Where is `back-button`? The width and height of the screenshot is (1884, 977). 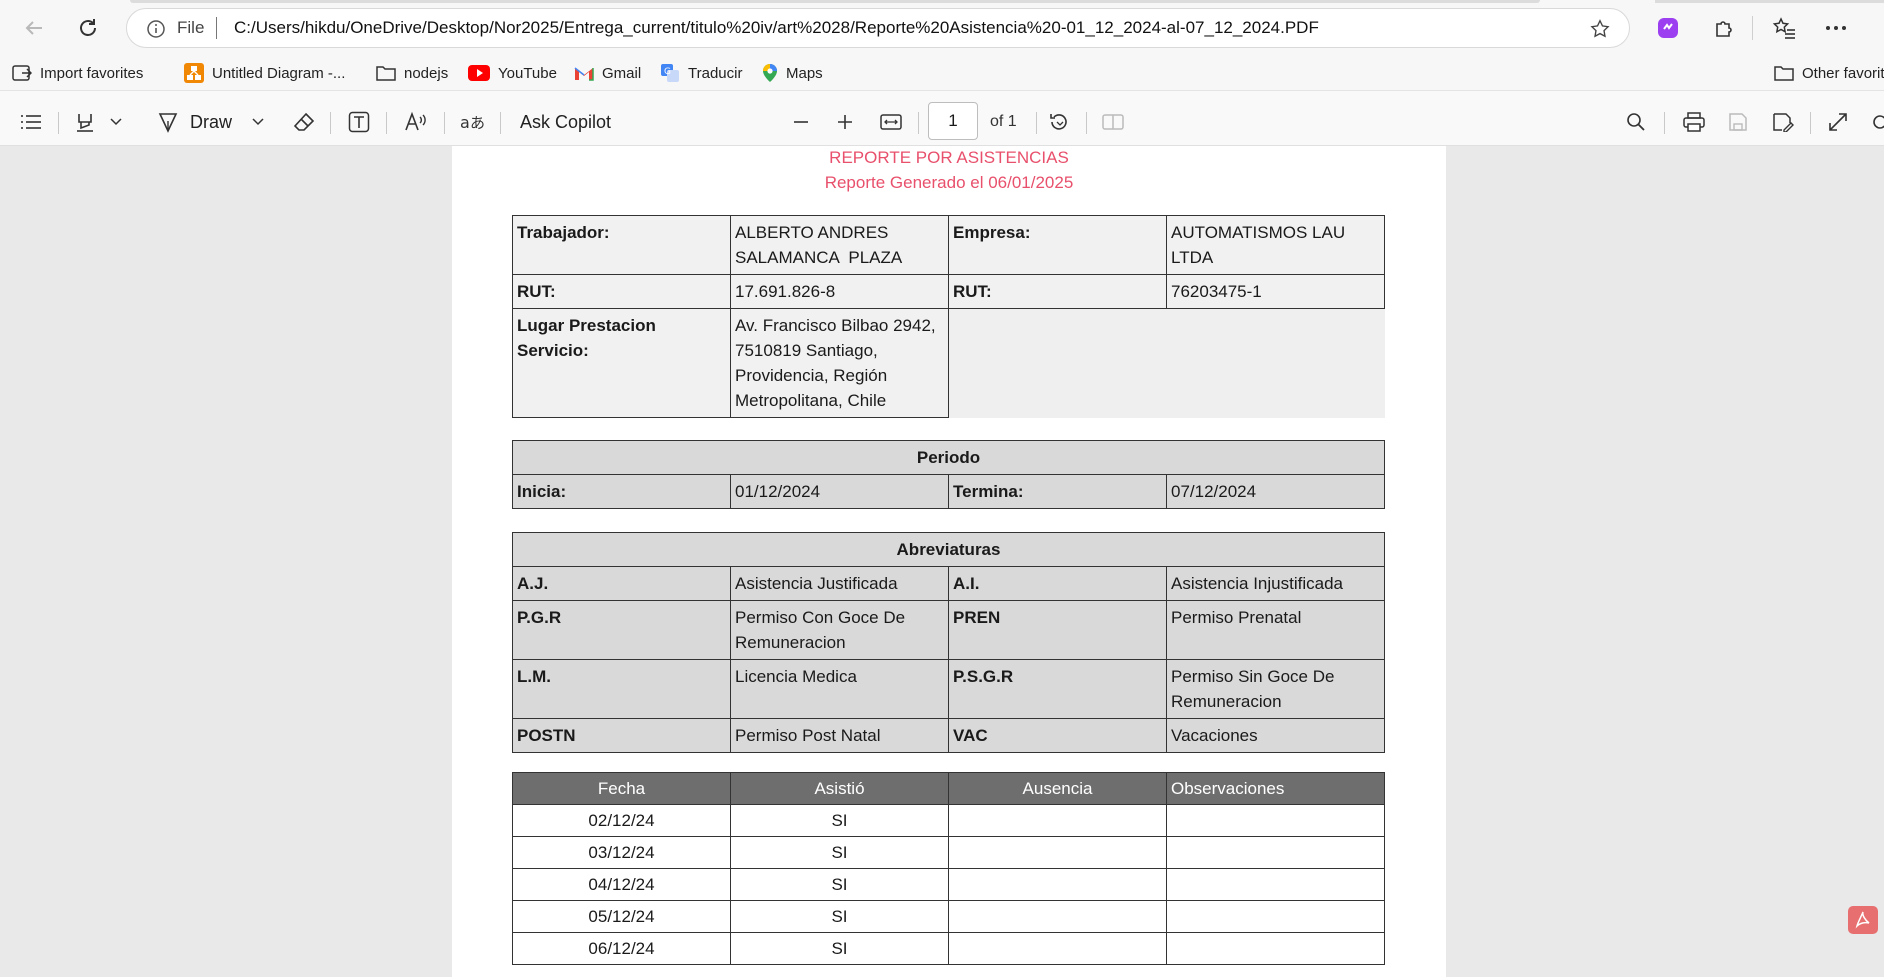 back-button is located at coordinates (34, 28).